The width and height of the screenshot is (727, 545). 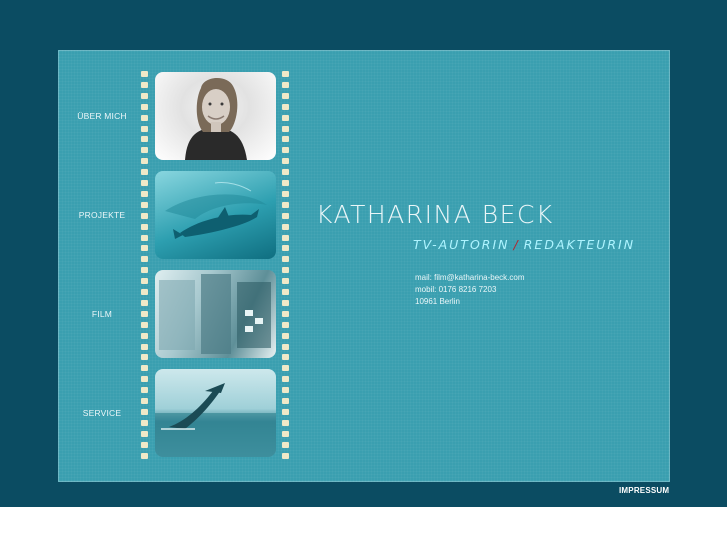 What do you see at coordinates (469, 278) in the screenshot?
I see `contact-mail: mail: film@katharina-beck.com` at bounding box center [469, 278].